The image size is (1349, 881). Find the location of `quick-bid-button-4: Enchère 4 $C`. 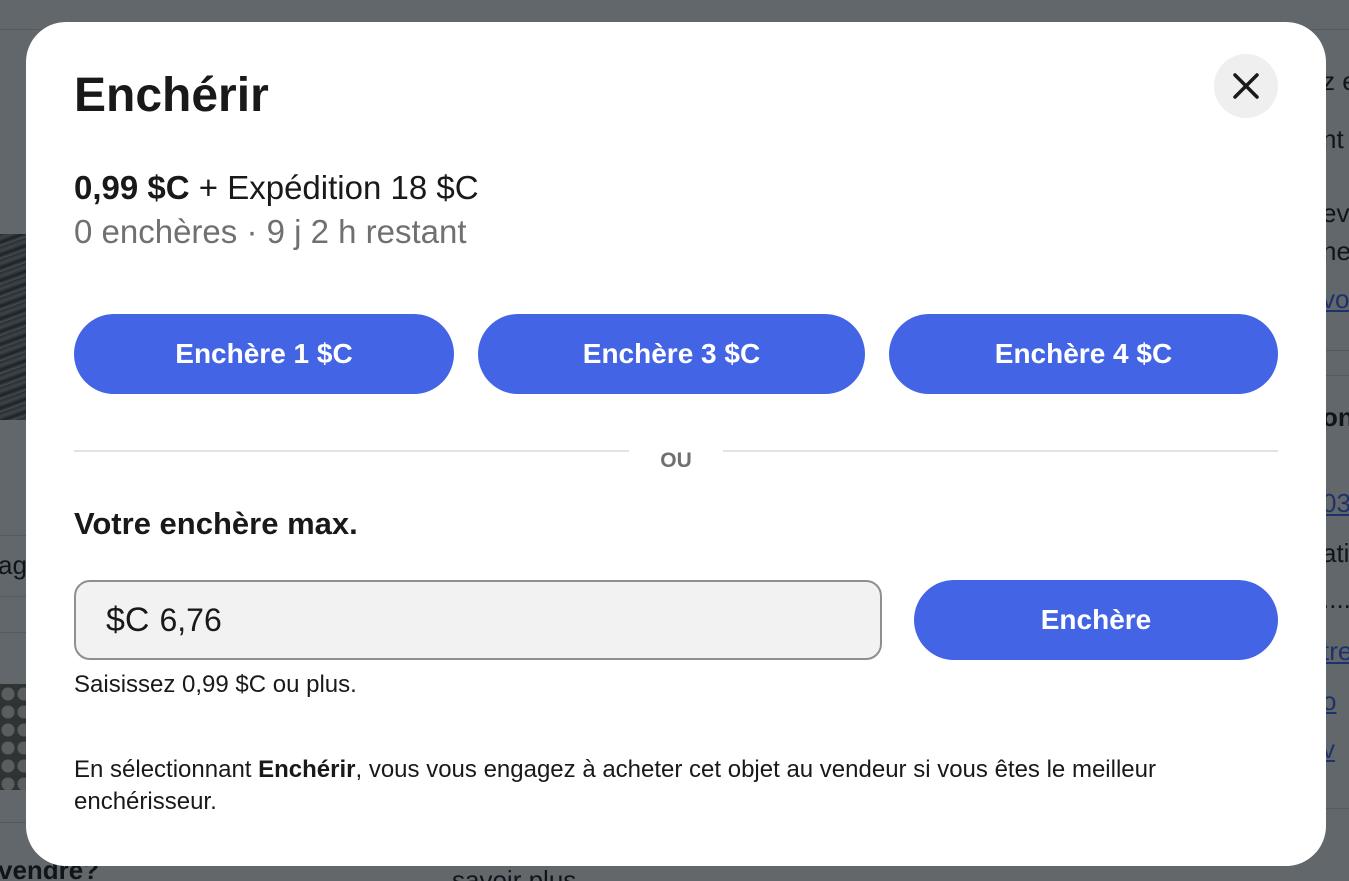

quick-bid-button-4: Enchère 4 $C is located at coordinates (1083, 354).